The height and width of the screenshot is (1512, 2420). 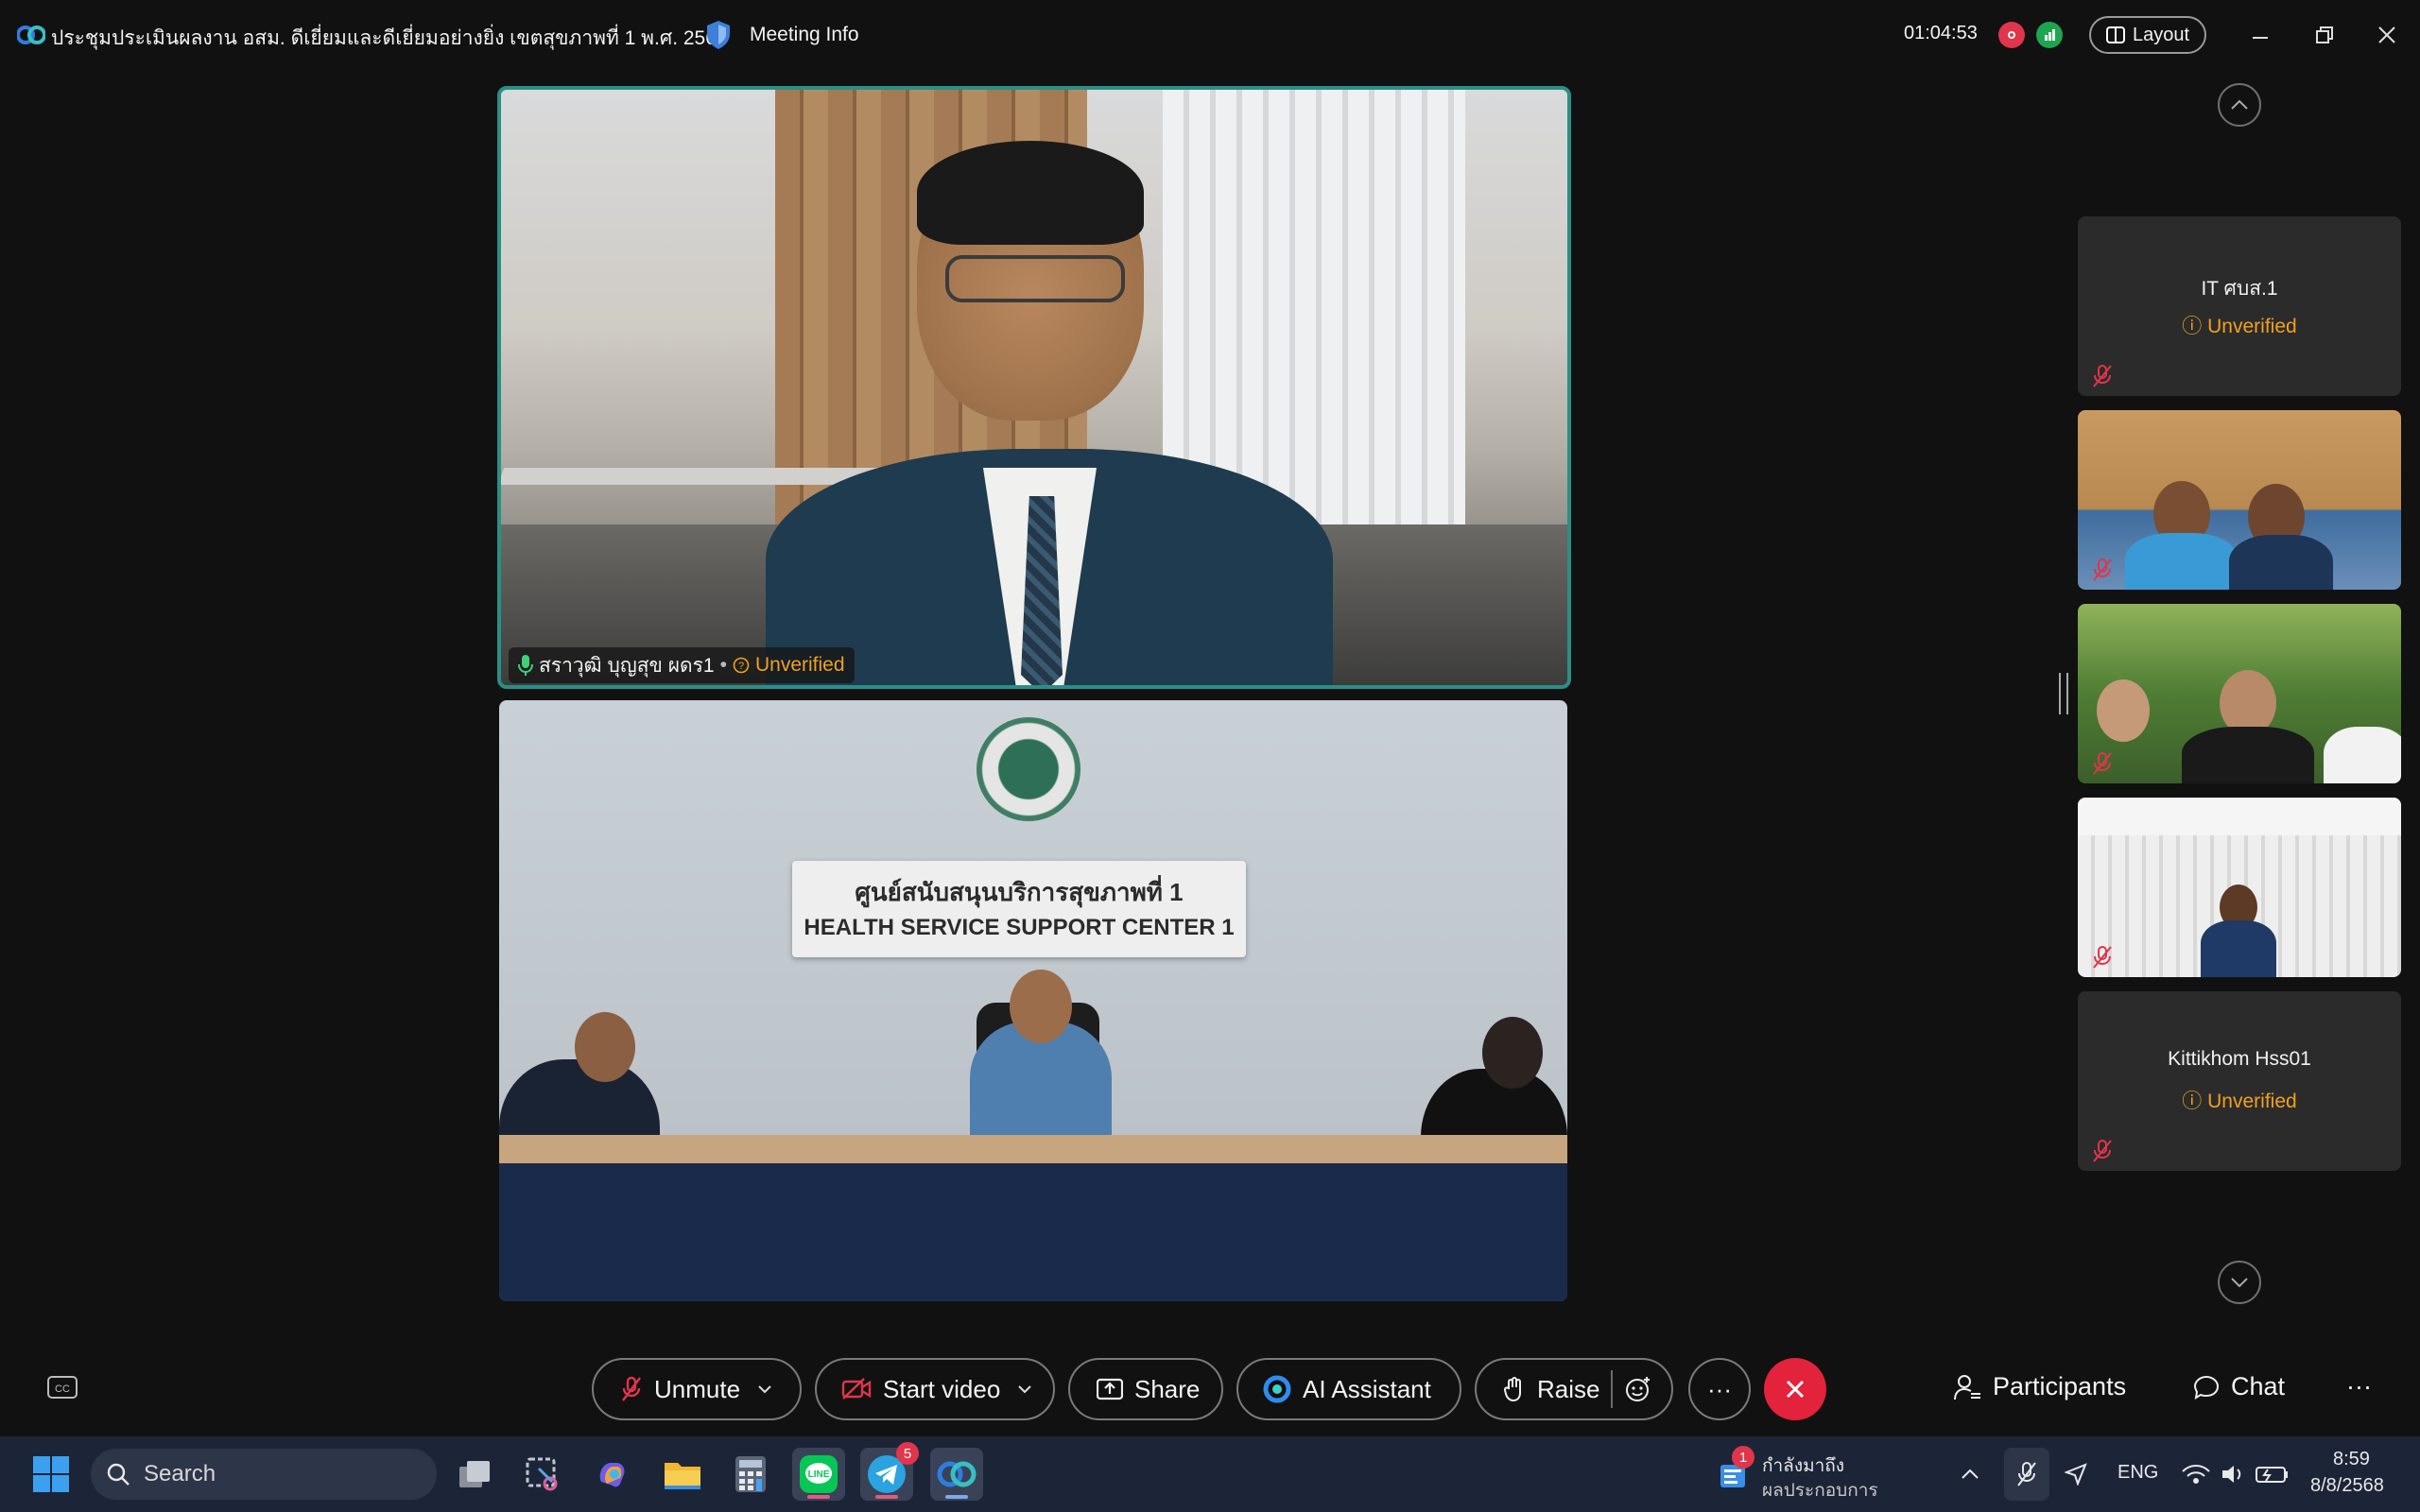 I want to click on room-desk, so click(x=1033, y=1218).